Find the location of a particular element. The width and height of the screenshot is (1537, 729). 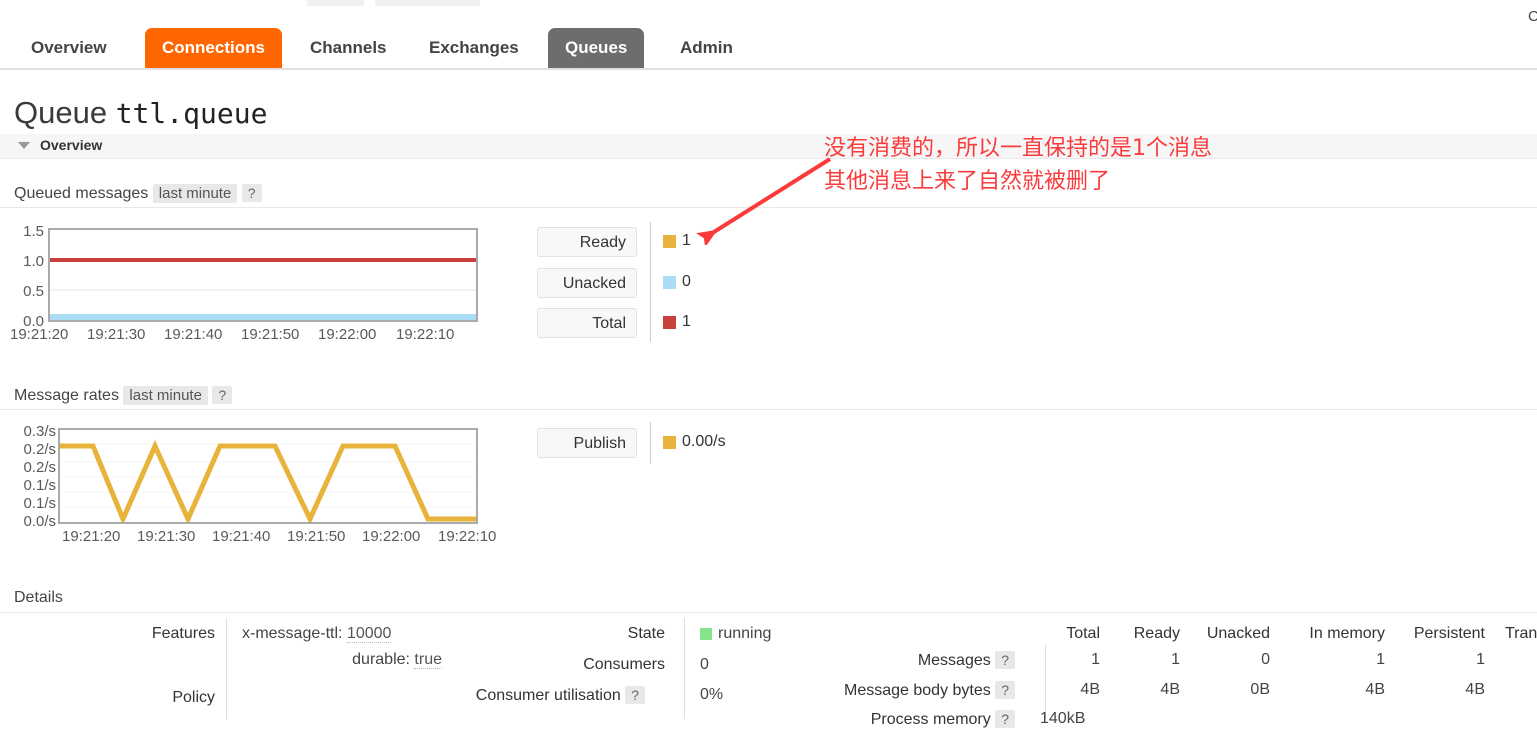

message-body-bytes-help-icon: ? is located at coordinates (1005, 690).